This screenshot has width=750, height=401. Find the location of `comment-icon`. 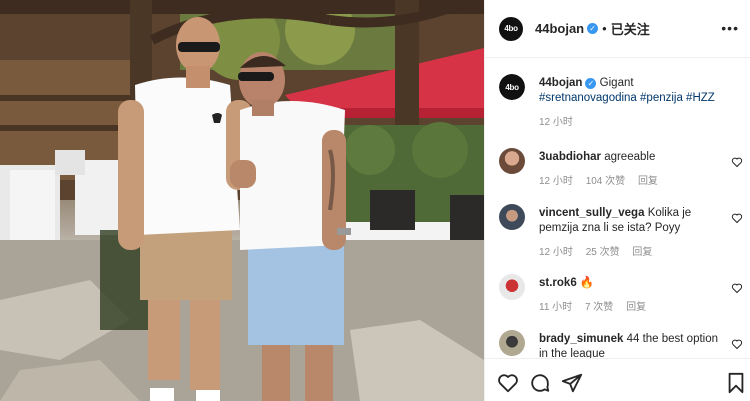

comment-icon is located at coordinates (540, 383).